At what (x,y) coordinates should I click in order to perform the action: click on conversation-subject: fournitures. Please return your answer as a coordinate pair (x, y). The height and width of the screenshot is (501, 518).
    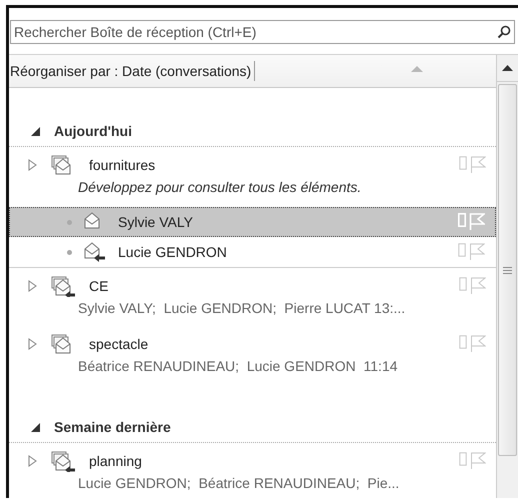
    Looking at the image, I should click on (122, 165).